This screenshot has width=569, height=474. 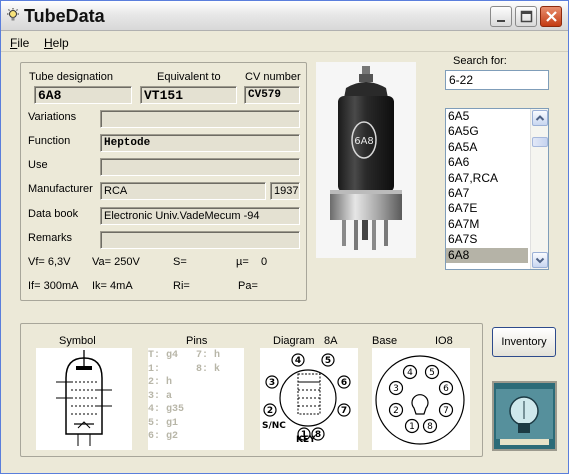 I want to click on symbol-label: Symbol, so click(x=77, y=341).